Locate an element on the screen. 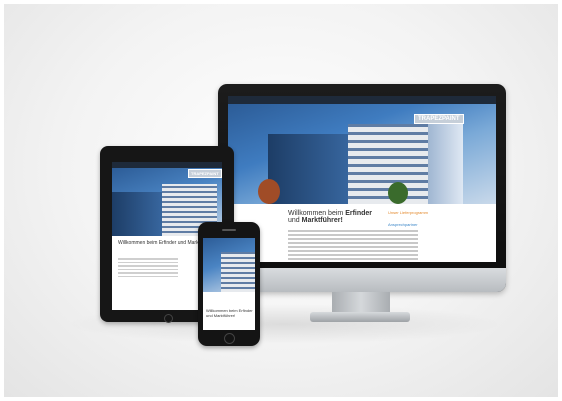  welcome-prefix: Willkommen beim is located at coordinates (317, 213).